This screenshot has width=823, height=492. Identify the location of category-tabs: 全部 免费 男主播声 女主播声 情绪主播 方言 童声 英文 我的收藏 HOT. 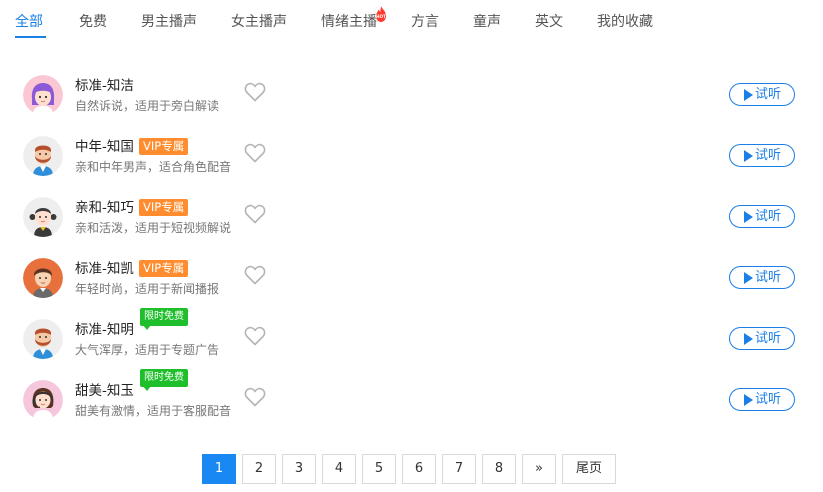
(411, 20).